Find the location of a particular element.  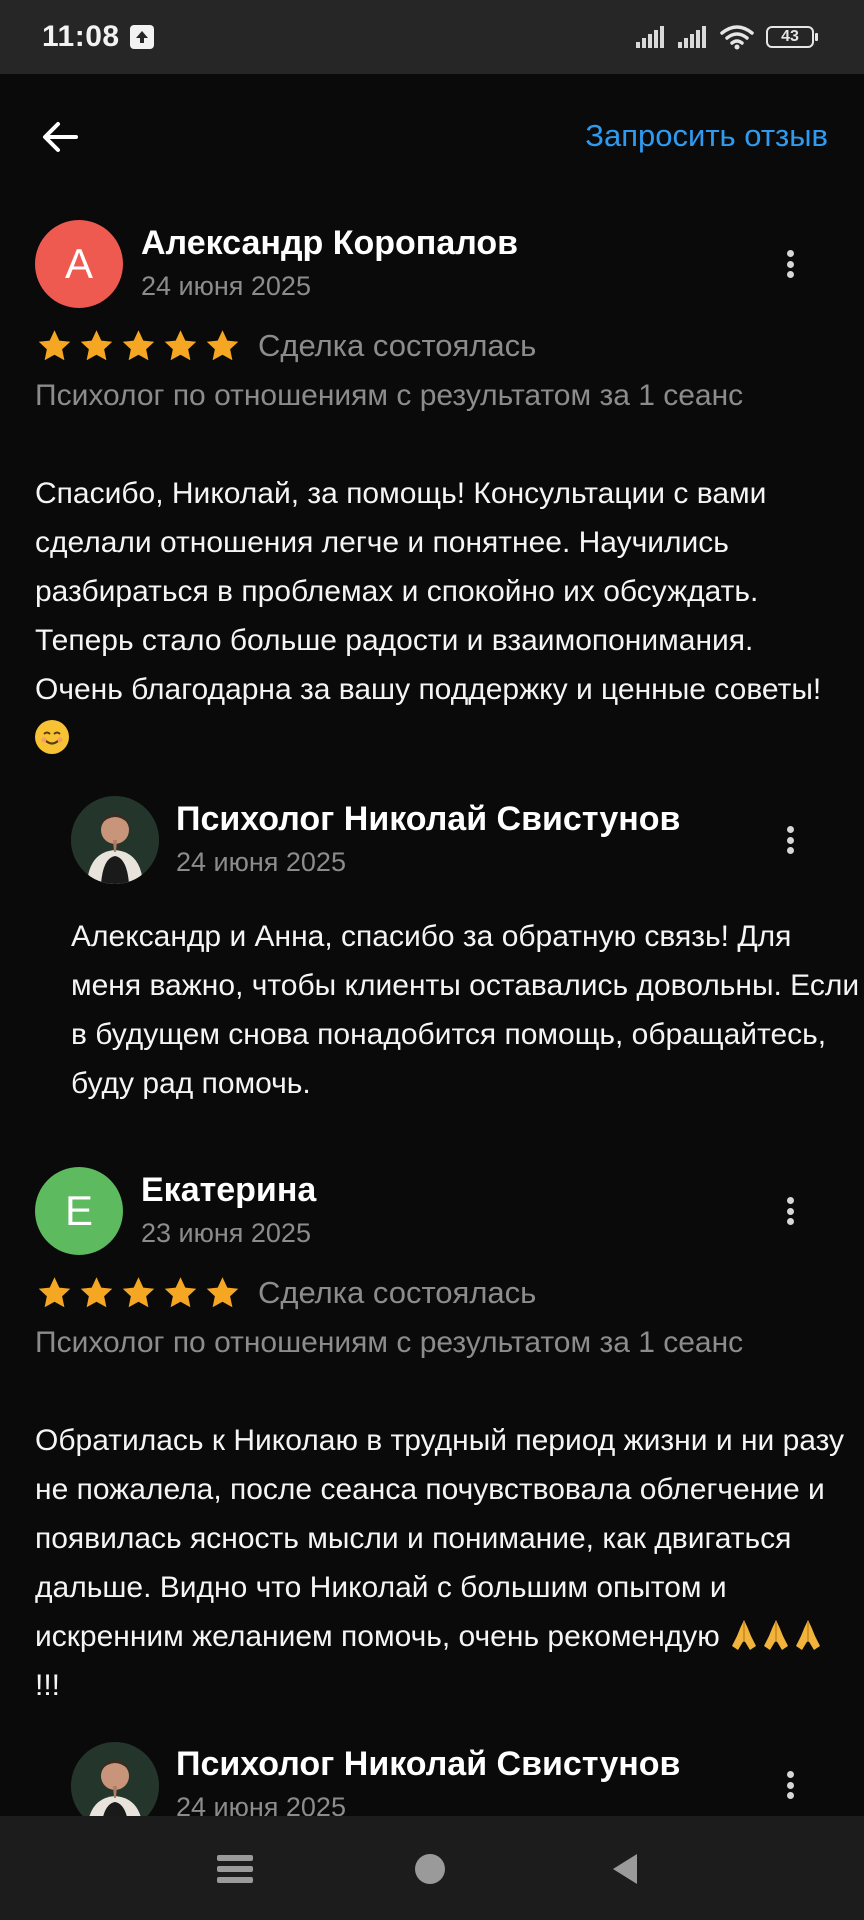

menu-button is located at coordinates (235, 1869).